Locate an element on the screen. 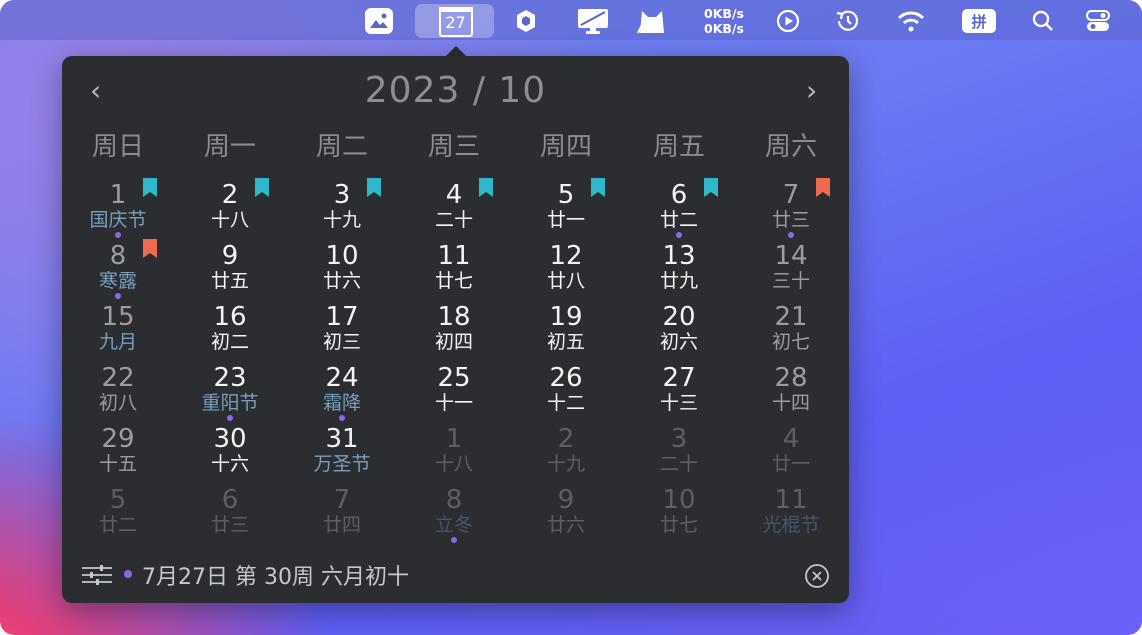 Image resolution: width=1142 pixels, height=635 pixels. weekday-label: 周一 is located at coordinates (229, 147).